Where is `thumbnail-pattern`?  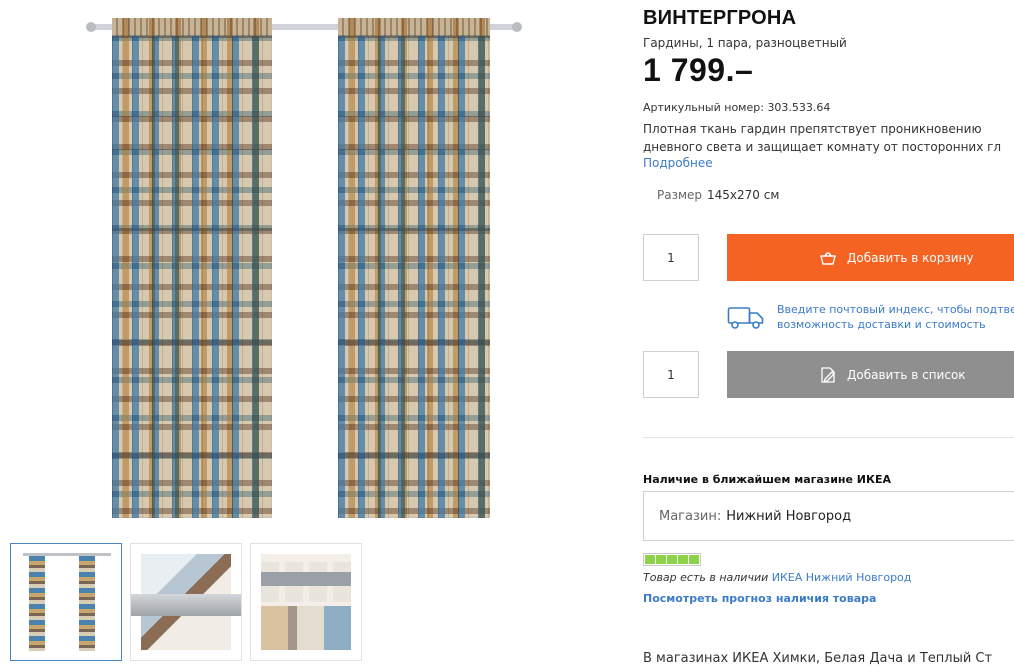 thumbnail-pattern is located at coordinates (306, 628).